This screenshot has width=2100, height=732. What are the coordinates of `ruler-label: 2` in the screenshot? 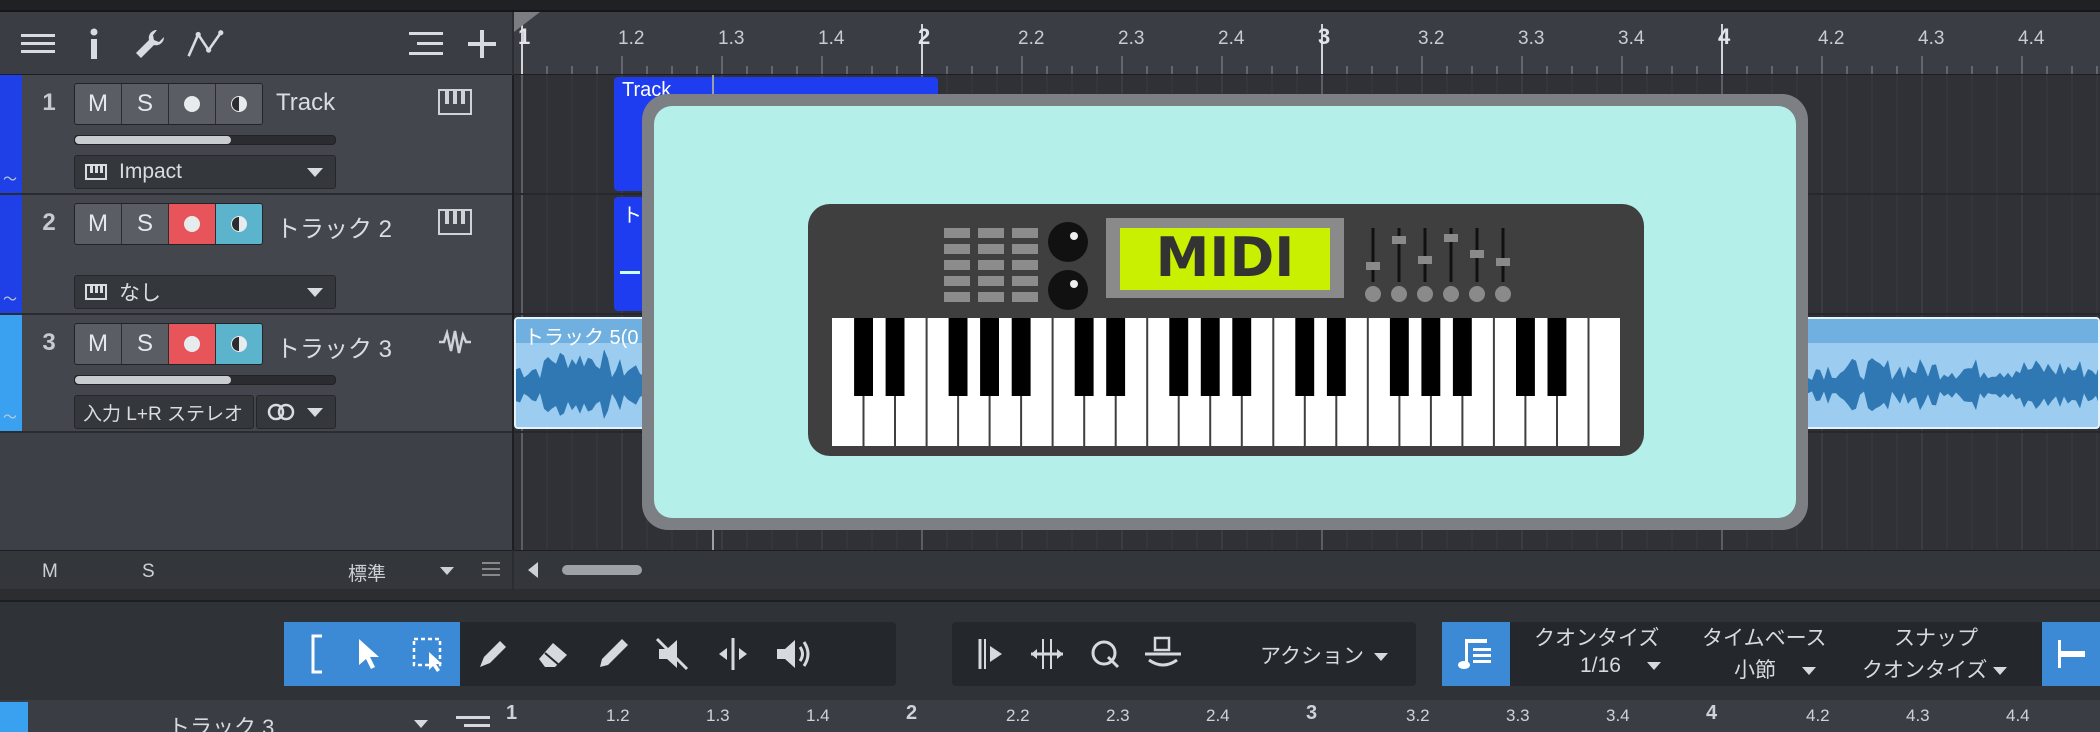 It's located at (912, 713).